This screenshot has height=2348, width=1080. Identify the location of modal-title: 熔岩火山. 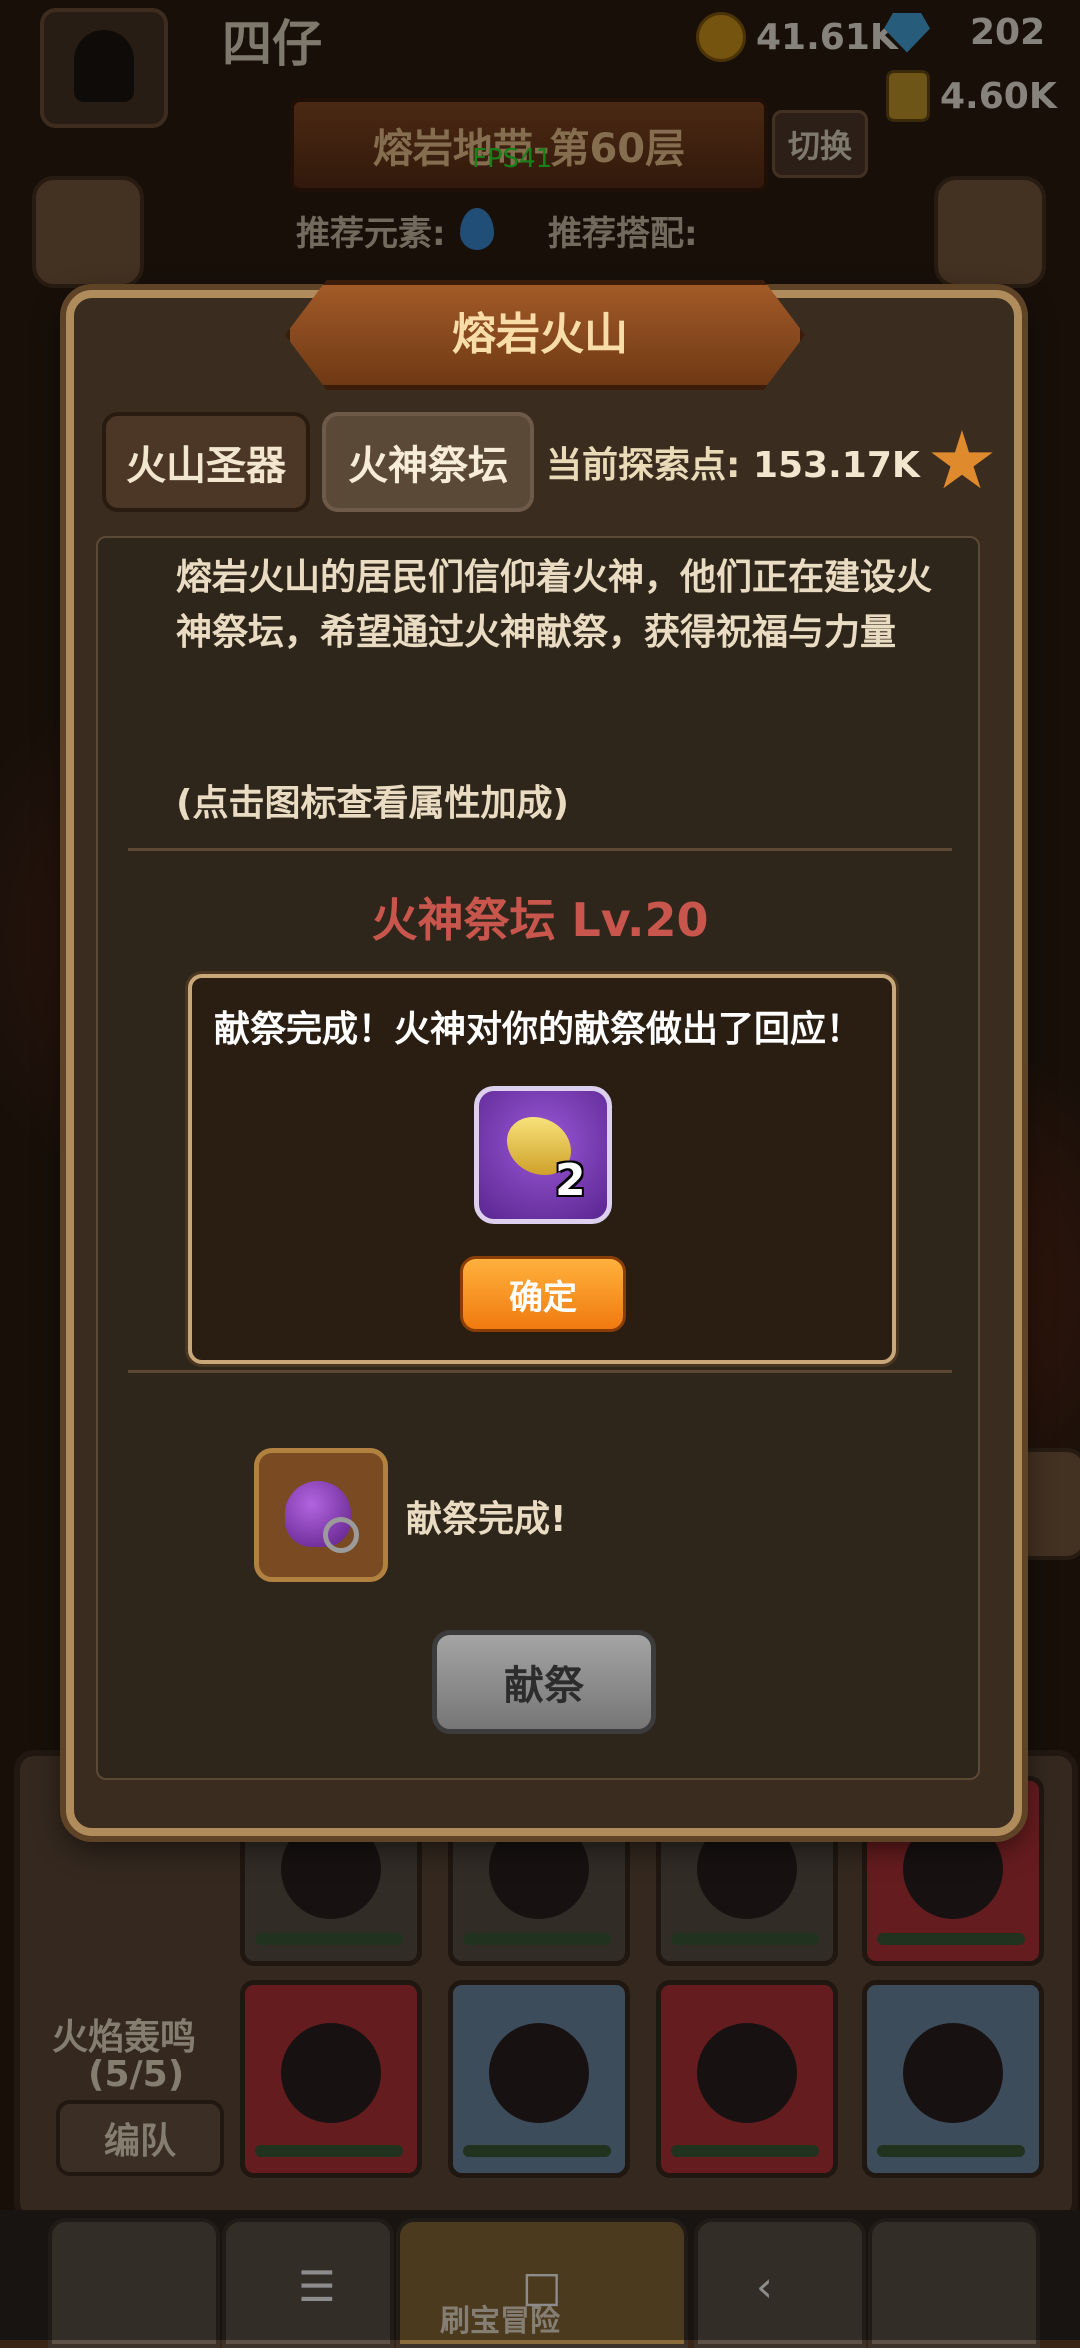
(540, 334).